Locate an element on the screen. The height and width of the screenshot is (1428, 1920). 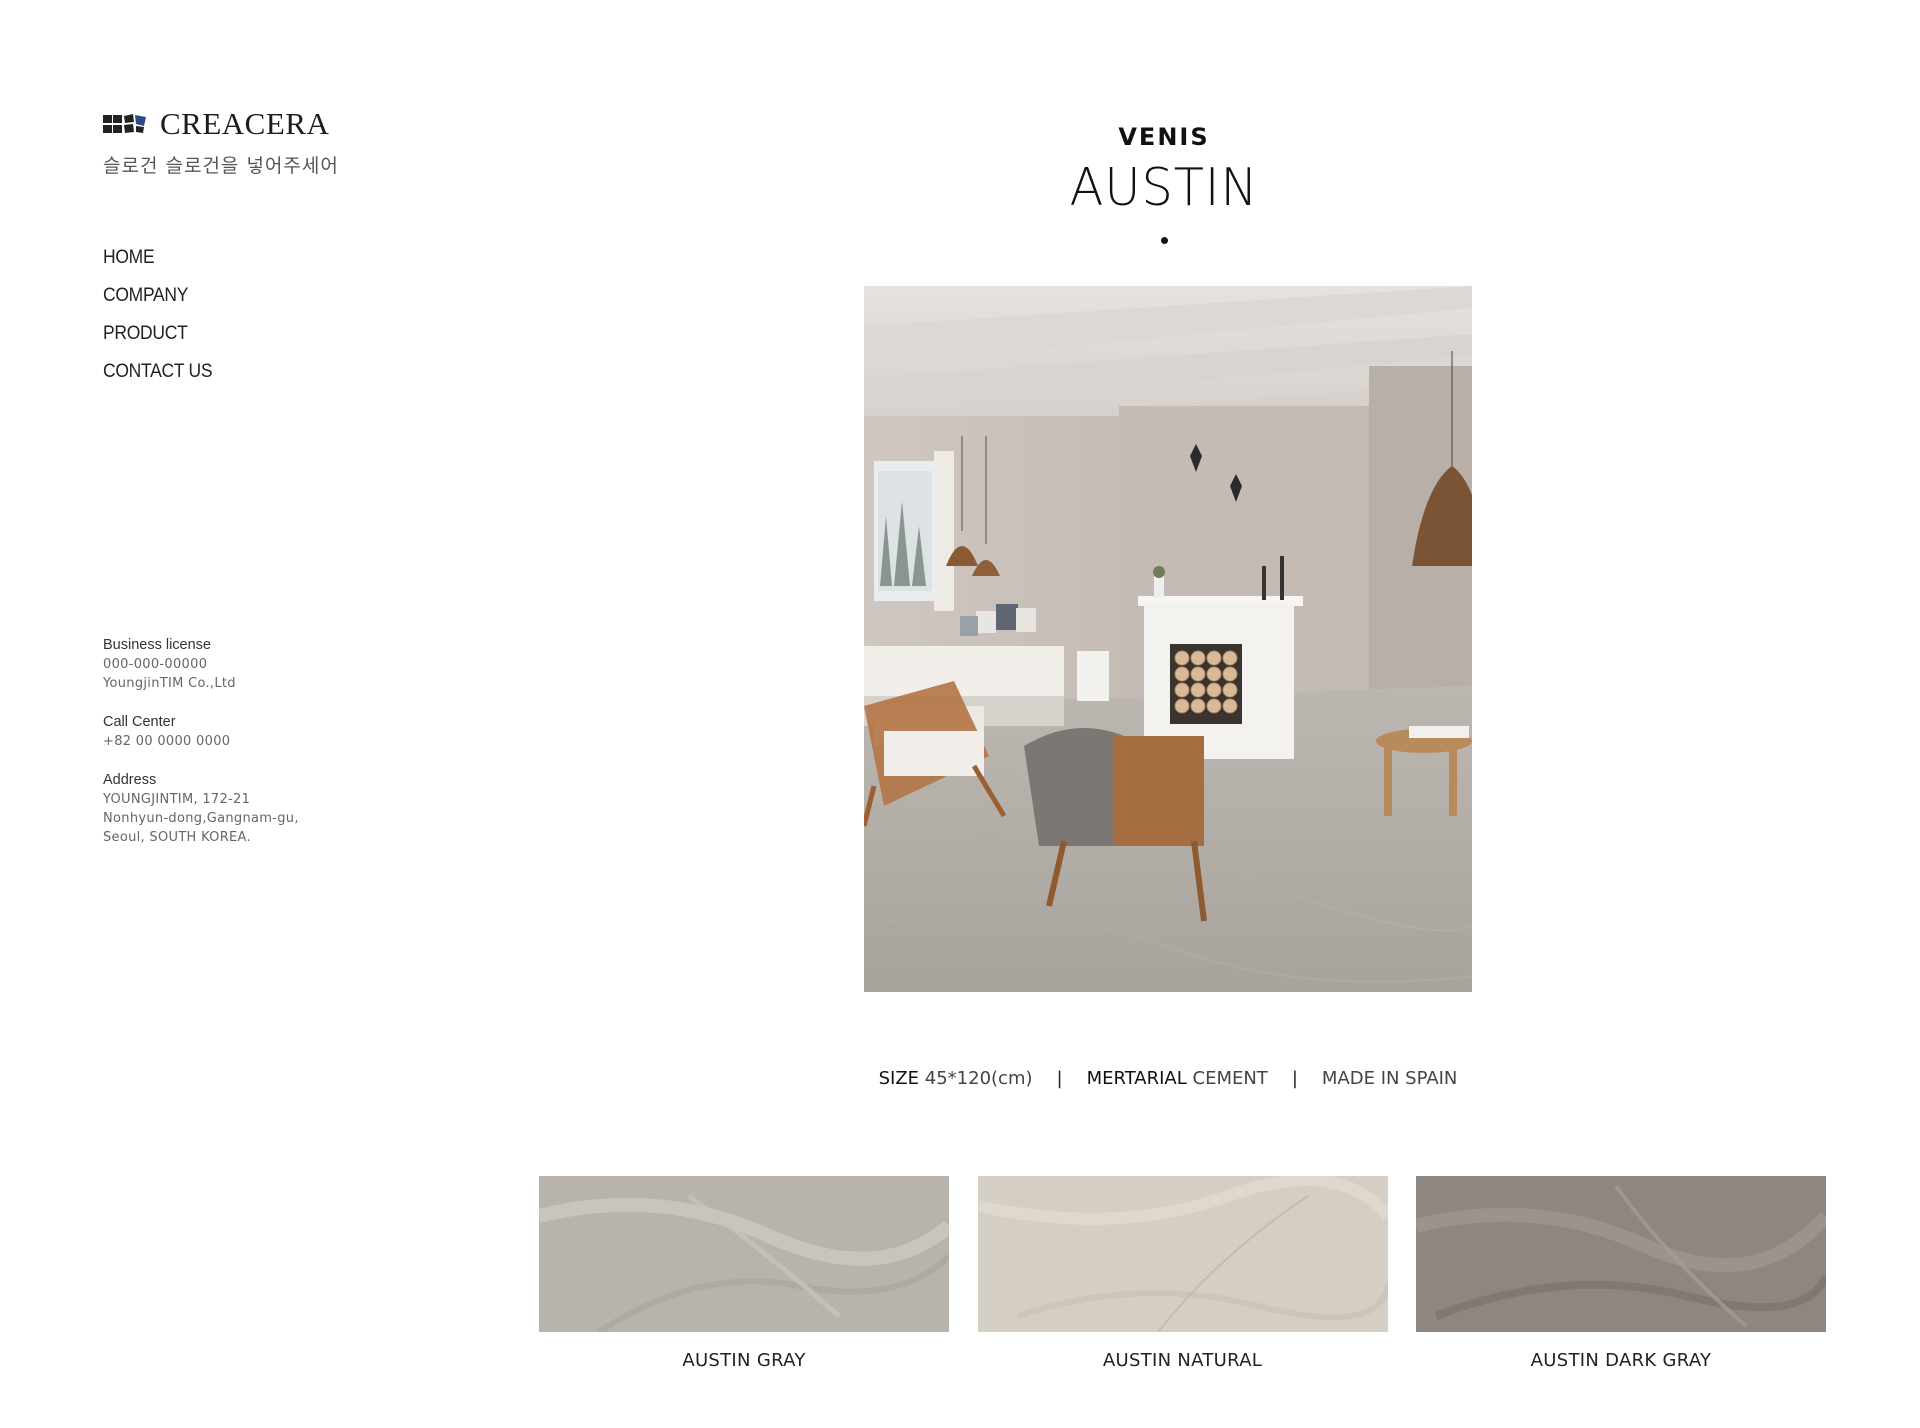
swatch-austin-natural: AUSTIN NATURAL is located at coordinates (1182, 1273).